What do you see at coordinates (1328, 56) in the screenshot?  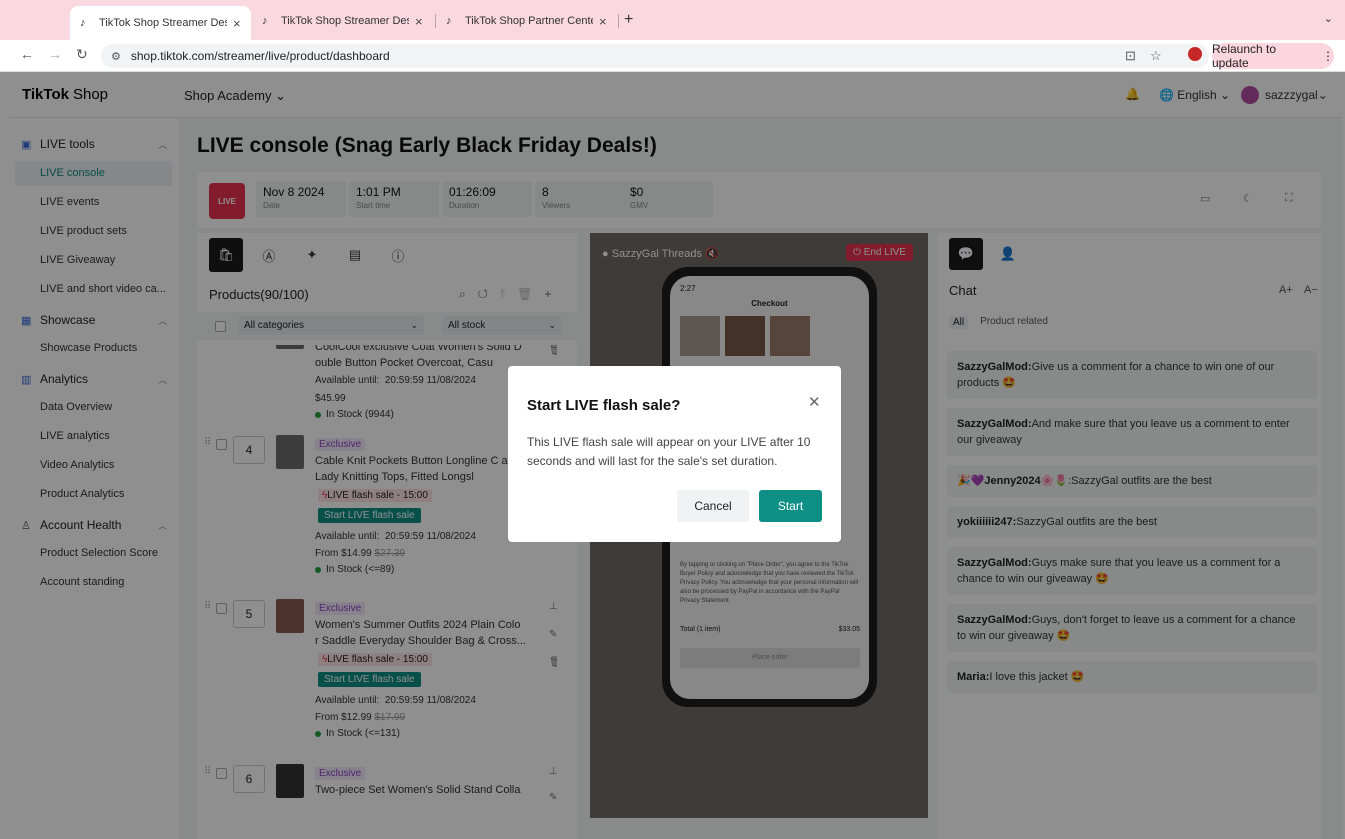 I see `more-icon: ⋮` at bounding box center [1328, 56].